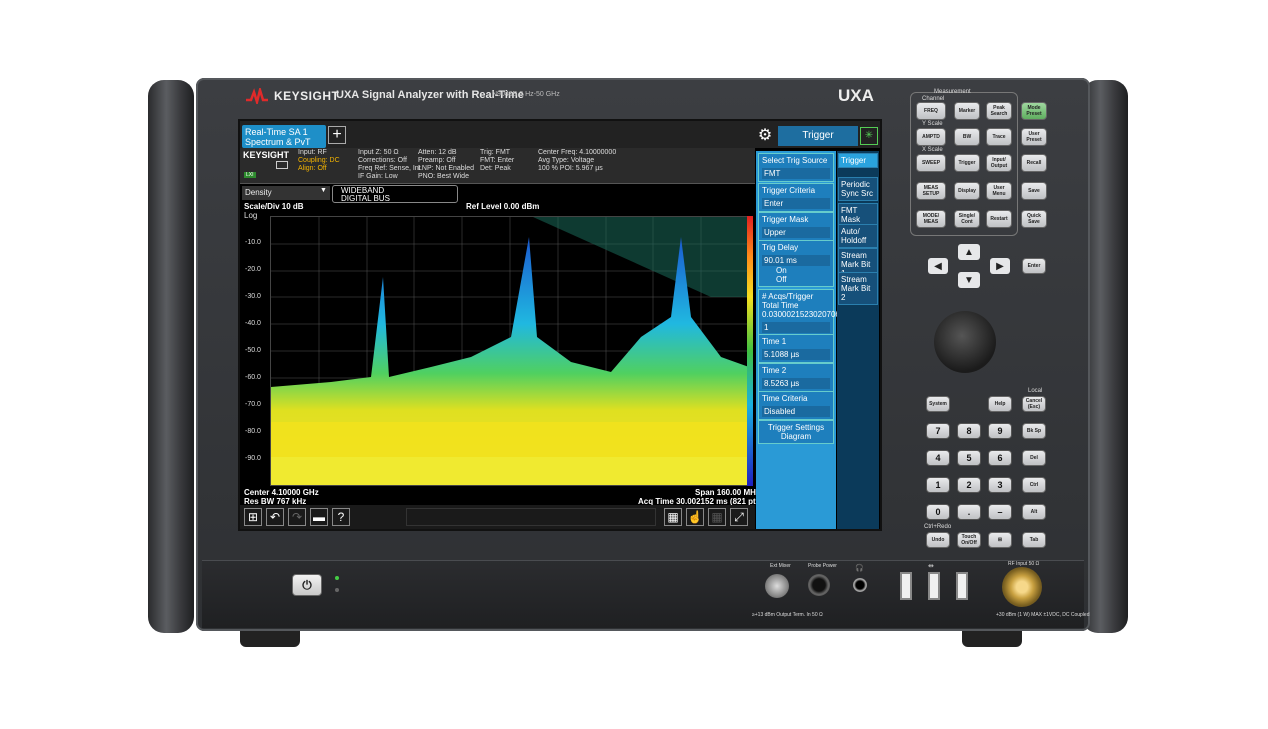 This screenshot has width=1268, height=729. Describe the element at coordinates (1034, 266) in the screenshot. I see `enter-key: Enter` at that location.